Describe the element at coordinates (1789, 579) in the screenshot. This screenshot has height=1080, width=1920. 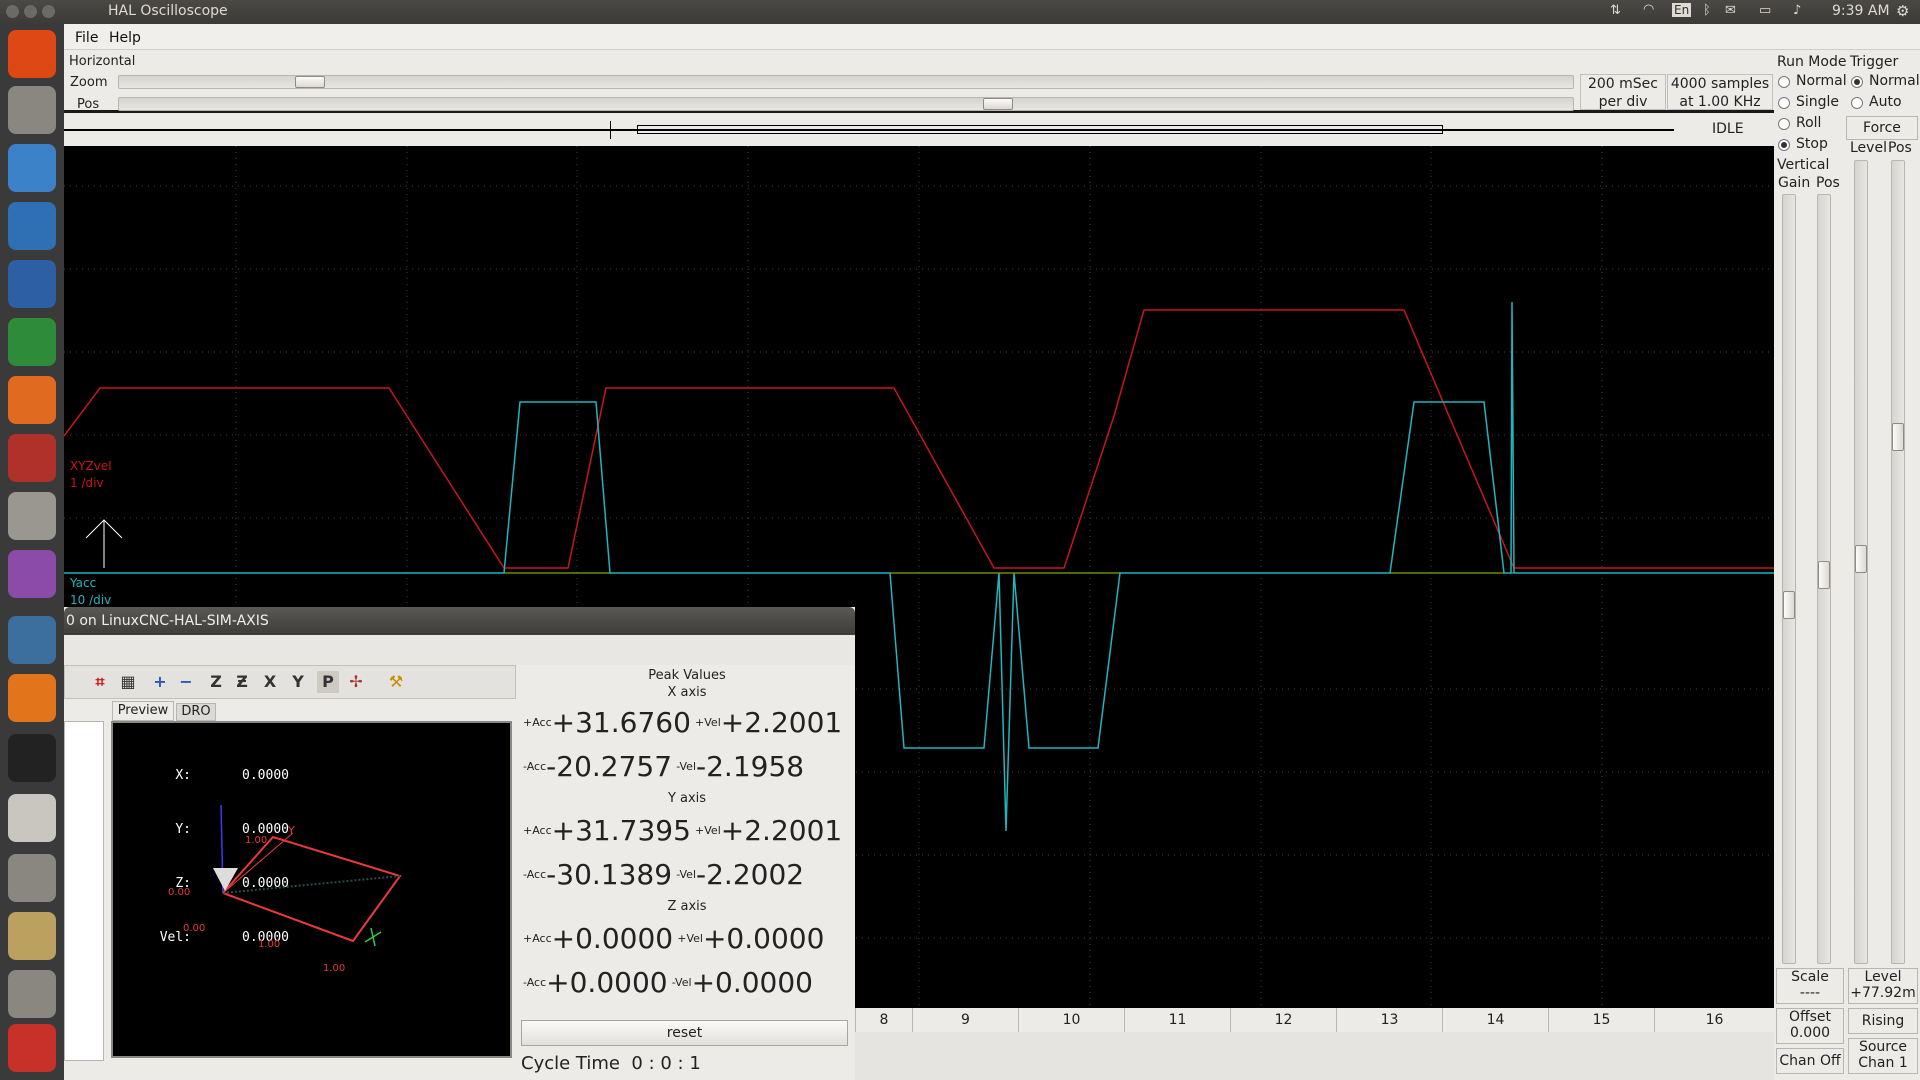
I see `gain-slider` at that location.